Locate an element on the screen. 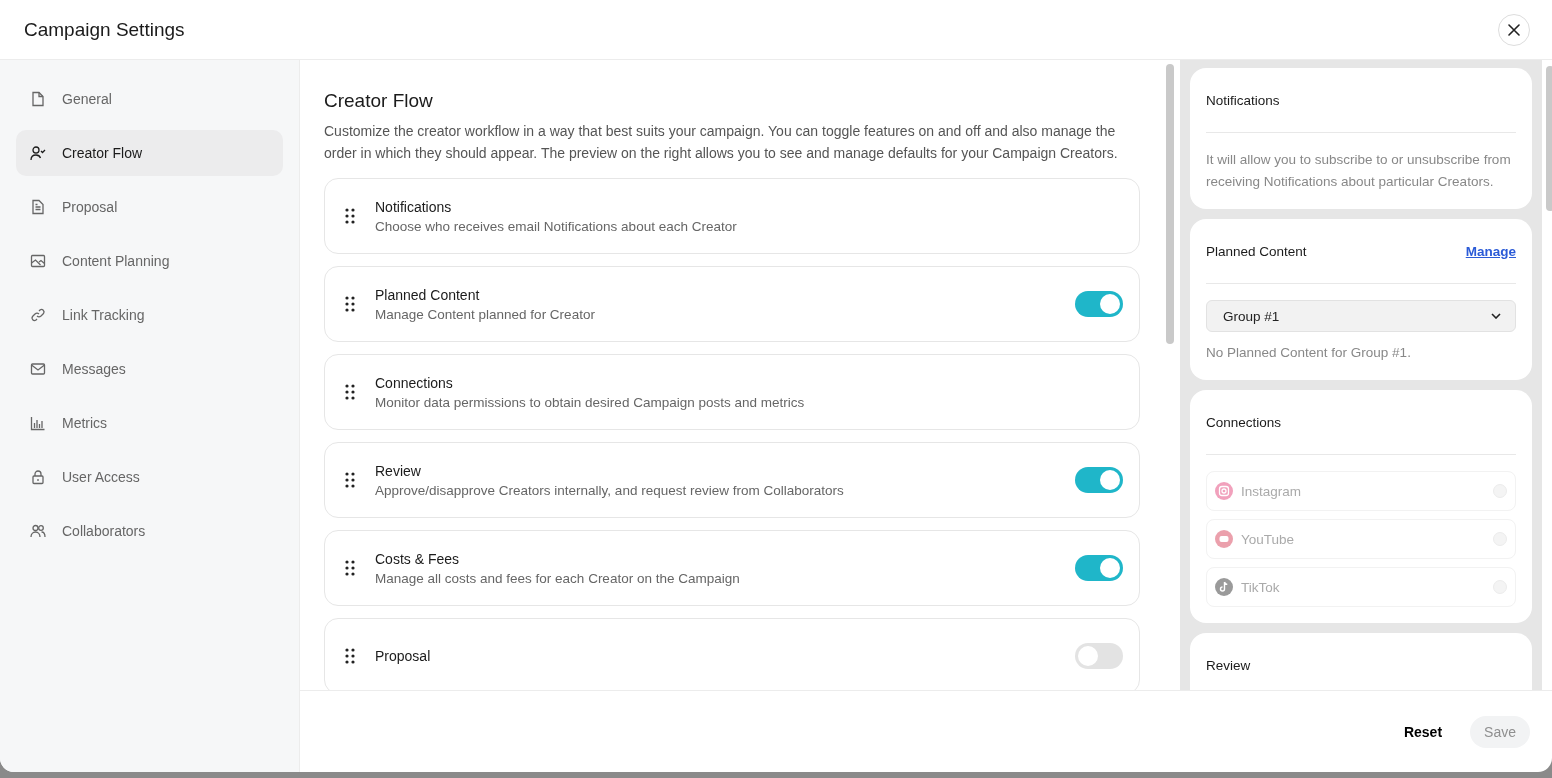 The image size is (1552, 778). sidebar-item: General is located at coordinates (149, 99).